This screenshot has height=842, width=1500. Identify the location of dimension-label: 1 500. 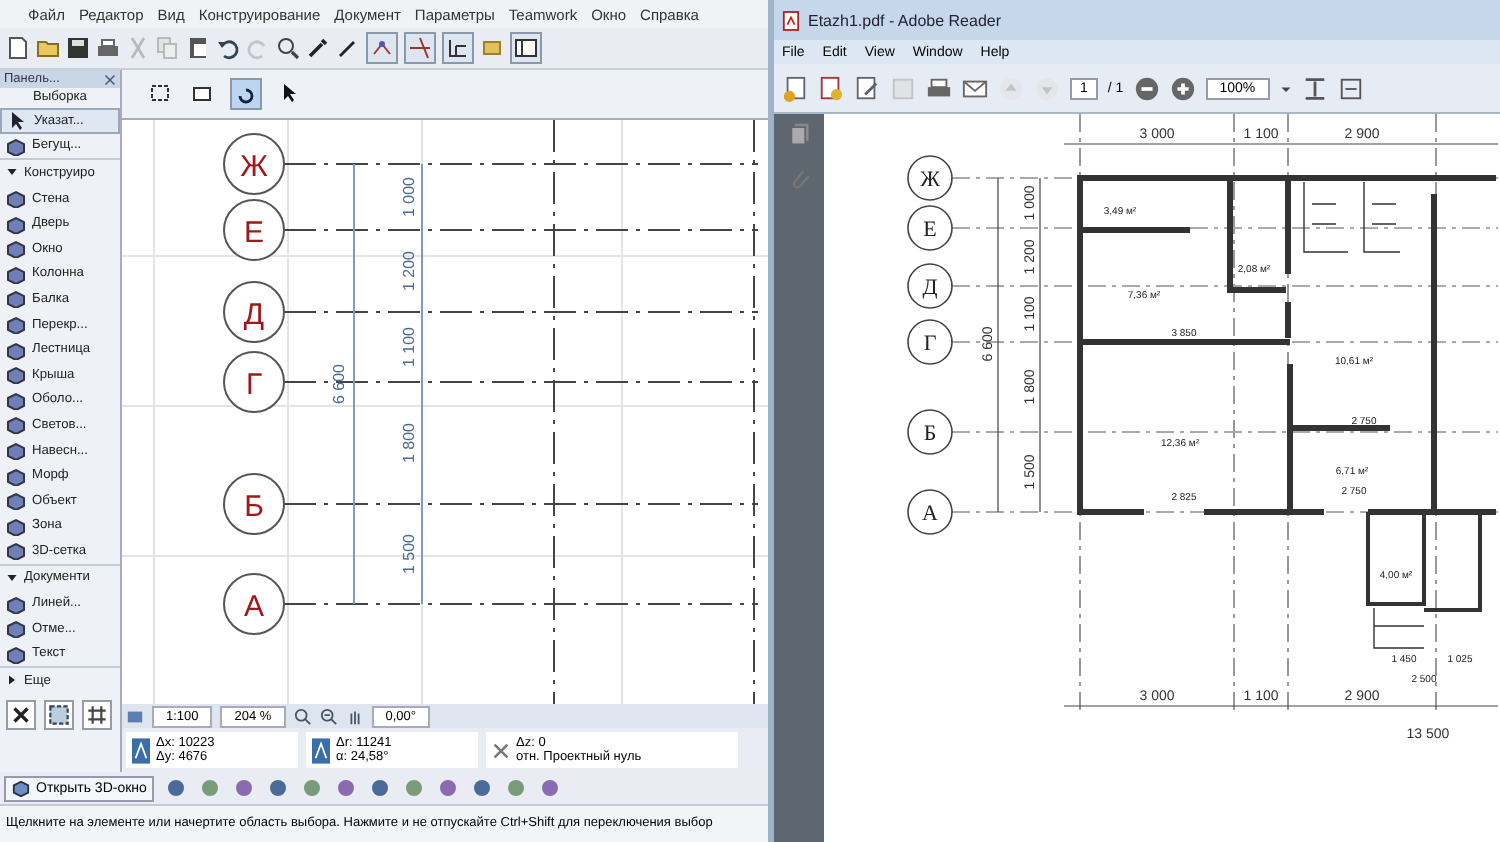
(409, 554).